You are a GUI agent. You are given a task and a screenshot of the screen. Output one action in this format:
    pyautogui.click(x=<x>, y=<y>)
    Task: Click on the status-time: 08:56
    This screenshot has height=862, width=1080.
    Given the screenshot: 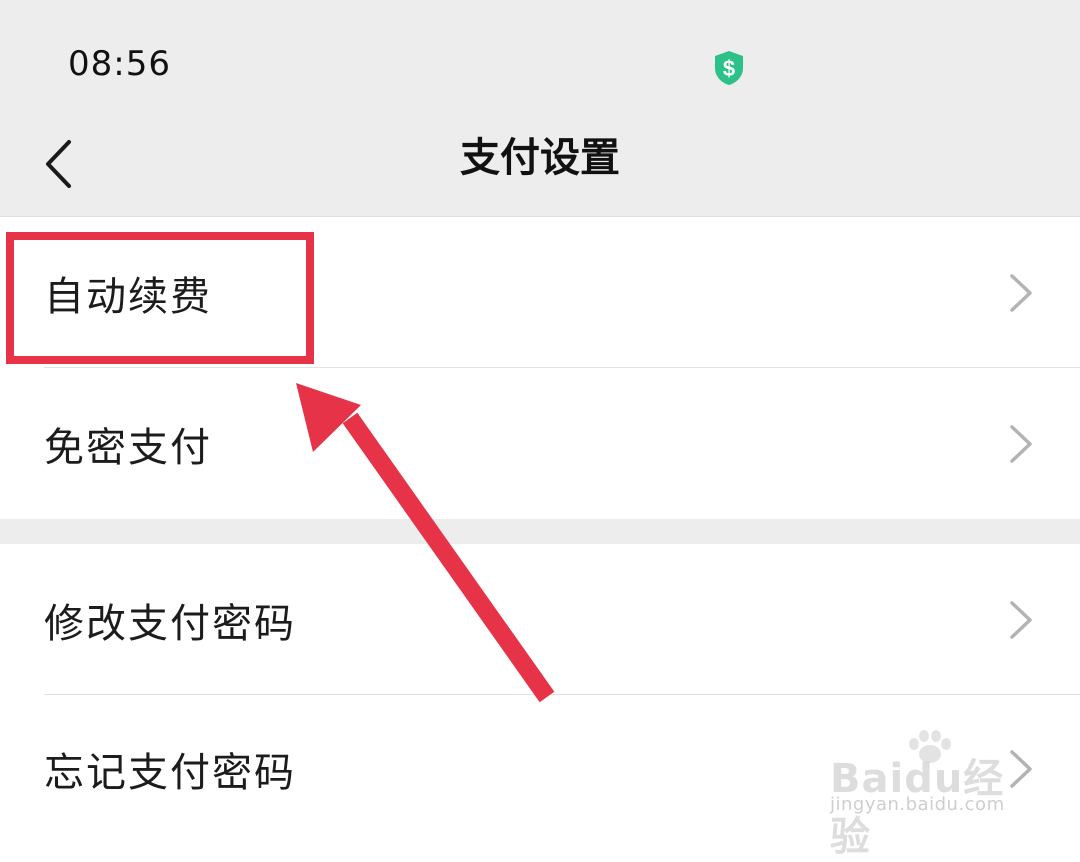 What is the action you would take?
    pyautogui.click(x=119, y=64)
    